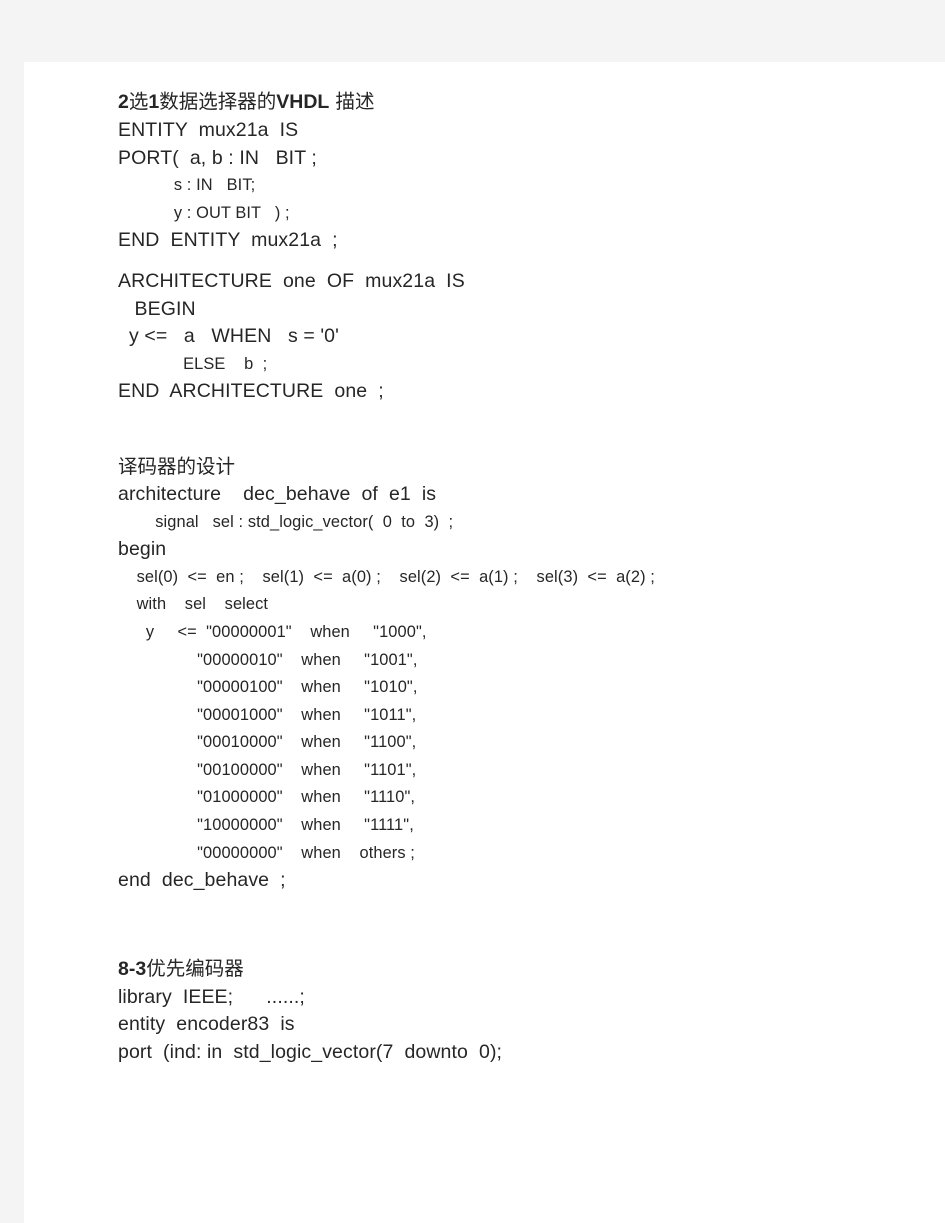 This screenshot has height=1223, width=945. What do you see at coordinates (211, 996) in the screenshot?
I see `code-line: library IEEE; ......;` at bounding box center [211, 996].